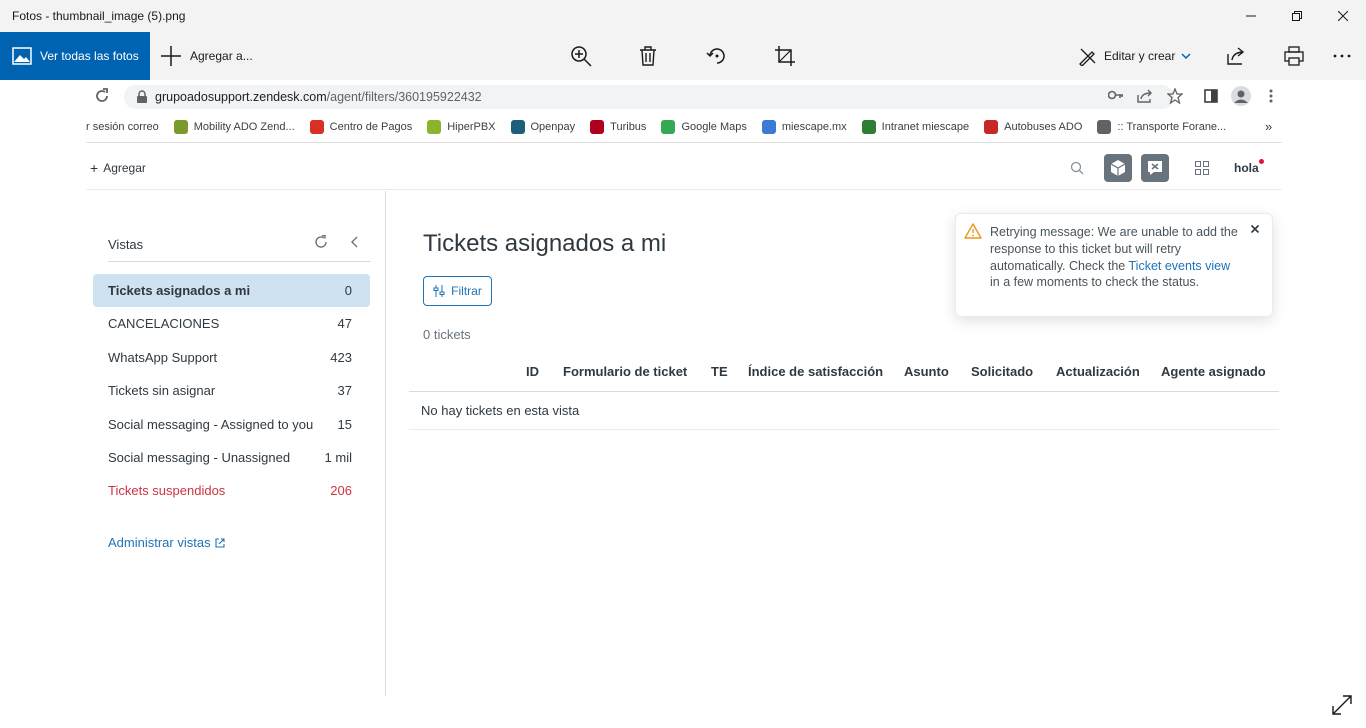 The image size is (1366, 728). I want to click on filter-button: Filtrar, so click(457, 291).